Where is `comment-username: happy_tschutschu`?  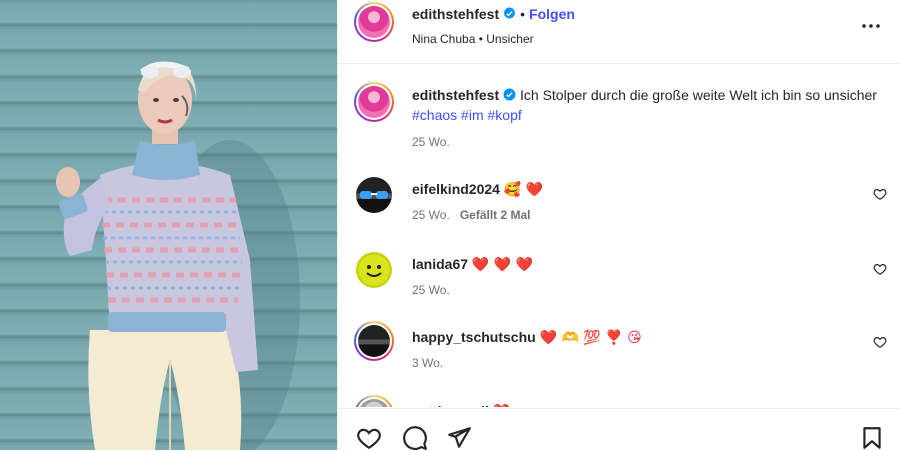
comment-username: happy_tschutschu is located at coordinates (474, 337).